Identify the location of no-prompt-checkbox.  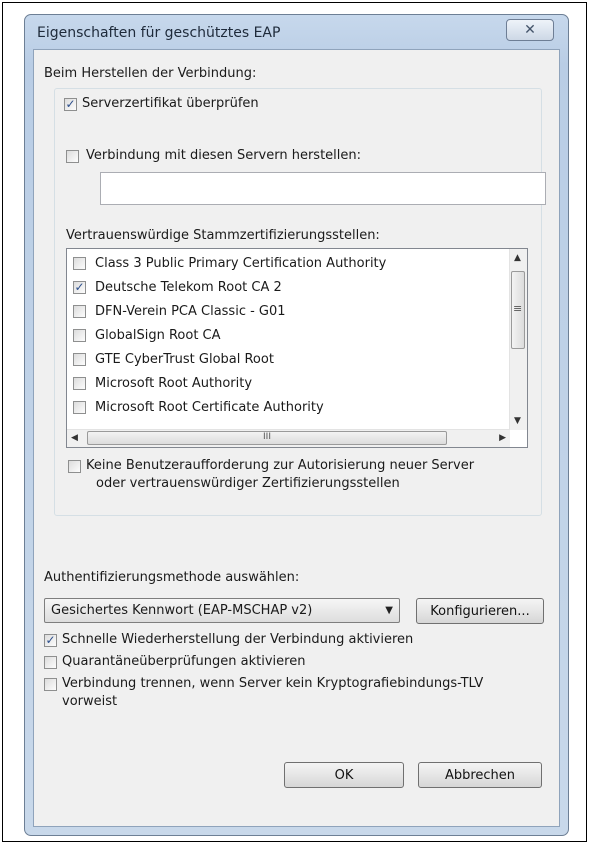
(74, 466).